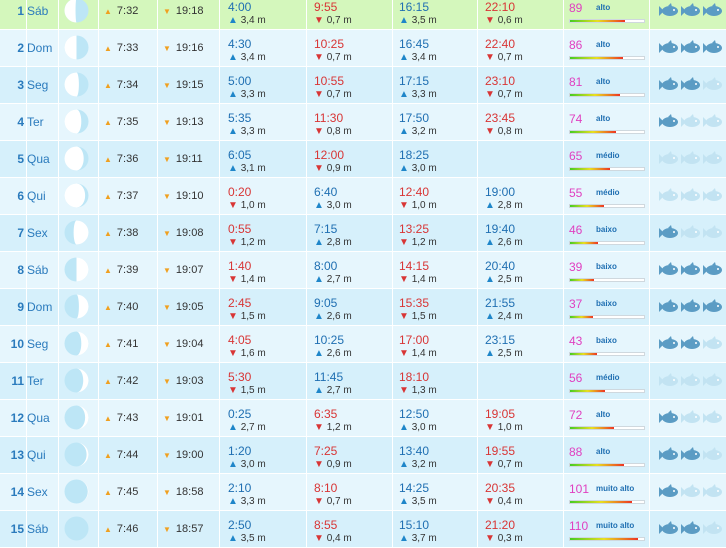  Describe the element at coordinates (183, 418) in the screenshot. I see `sunset-time: ▼ 19:01` at that location.